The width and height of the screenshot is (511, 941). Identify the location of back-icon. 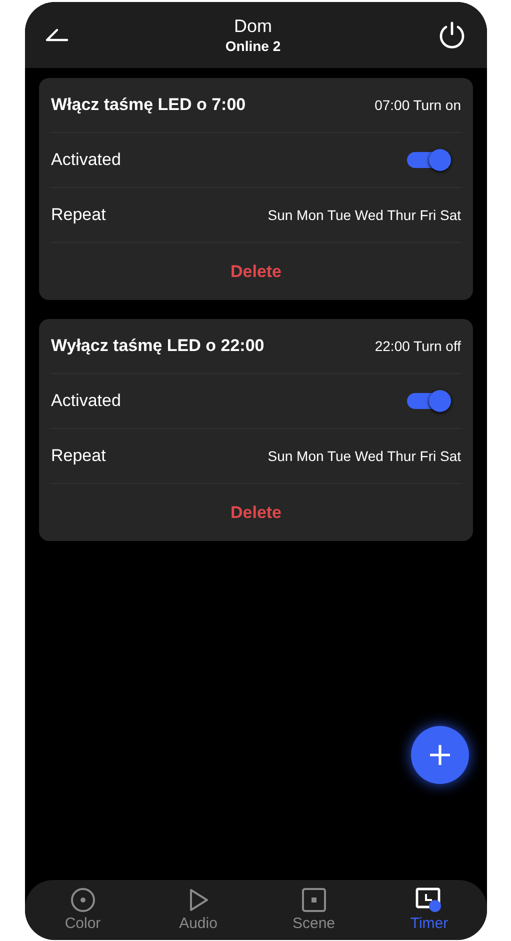
(57, 35).